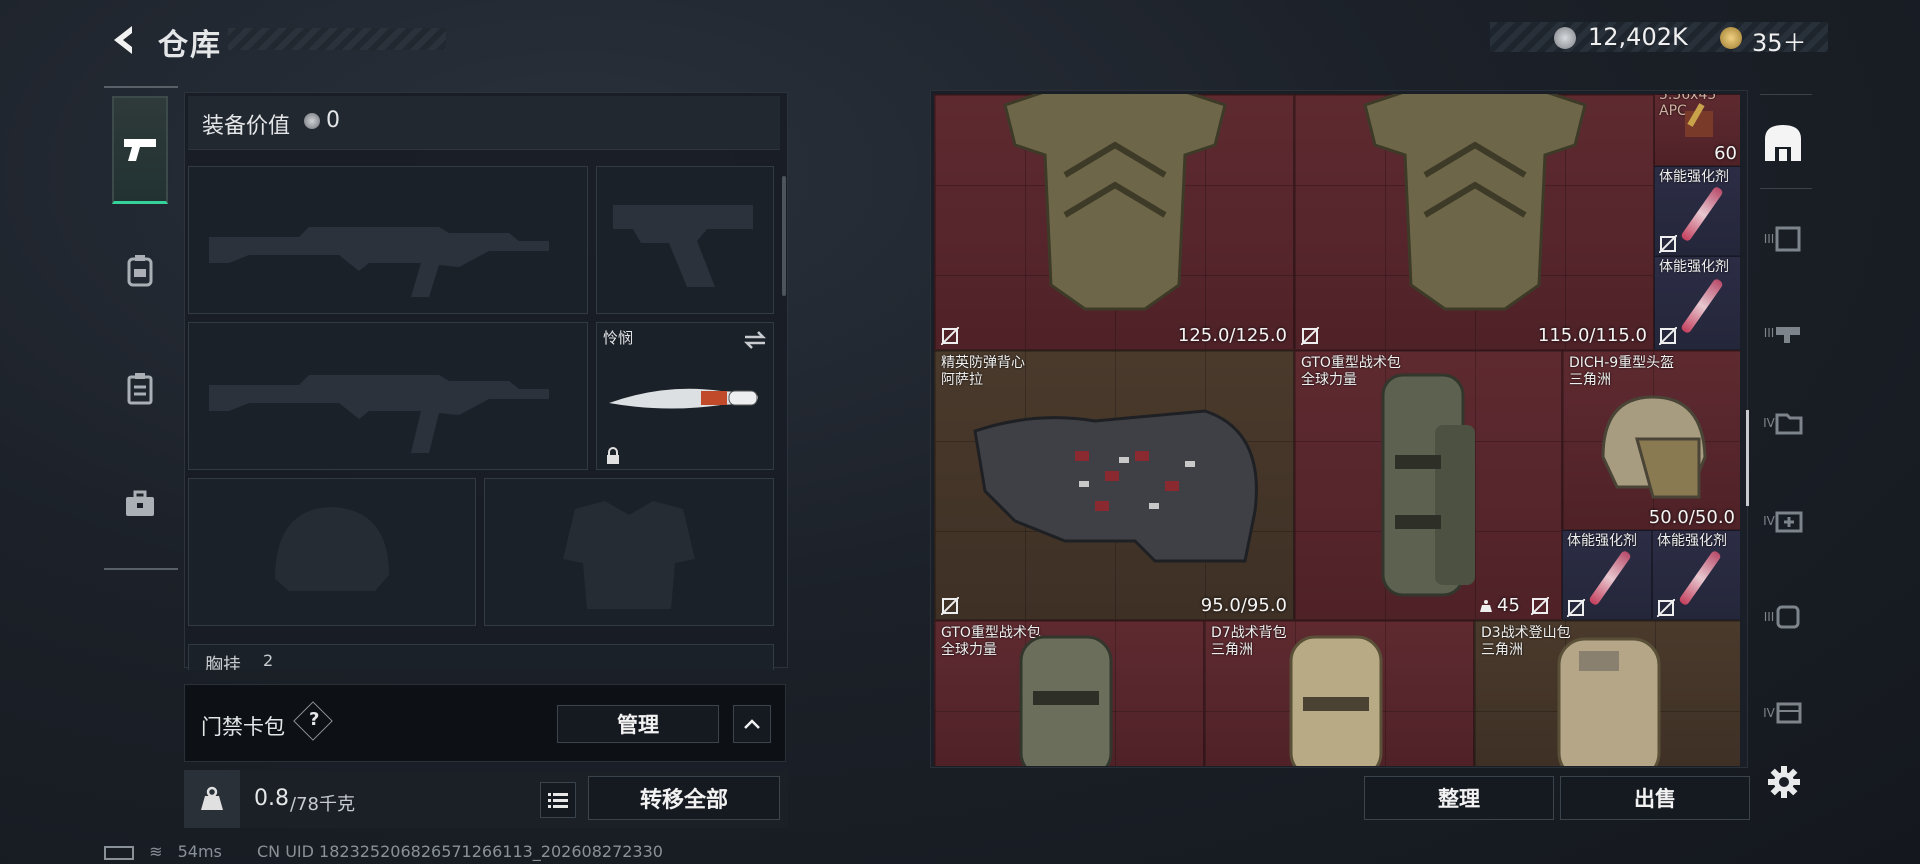 The width and height of the screenshot is (1920, 864). What do you see at coordinates (683, 246) in the screenshot?
I see `pistol-silhouette-icon` at bounding box center [683, 246].